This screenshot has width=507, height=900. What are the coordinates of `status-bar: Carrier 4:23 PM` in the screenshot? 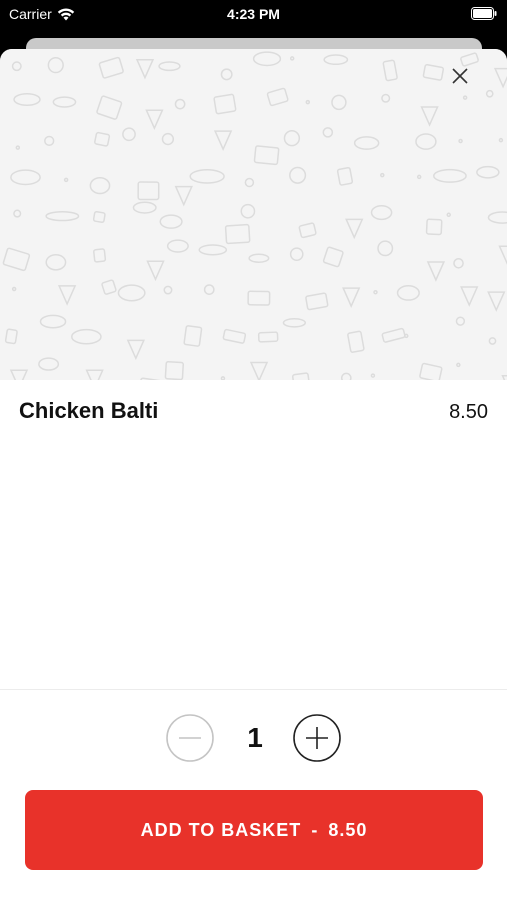 It's located at (253, 15).